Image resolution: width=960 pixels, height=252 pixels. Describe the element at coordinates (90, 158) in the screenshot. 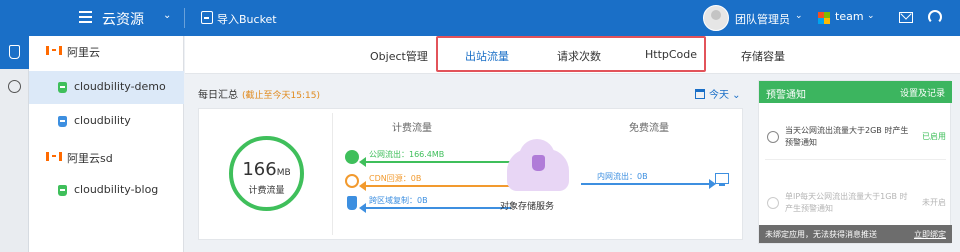

I see `tree-group-label: 阿里云sd` at that location.